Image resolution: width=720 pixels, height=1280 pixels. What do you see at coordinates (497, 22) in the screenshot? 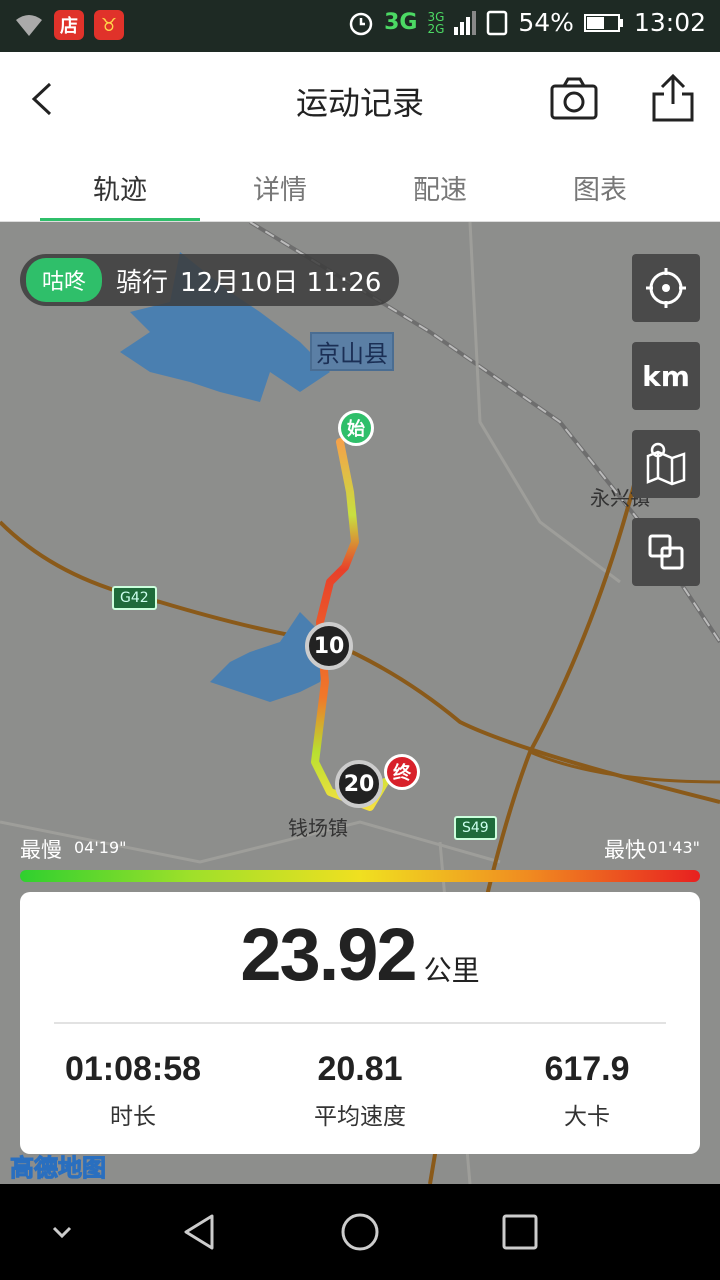
I see `sim-icon` at bounding box center [497, 22].